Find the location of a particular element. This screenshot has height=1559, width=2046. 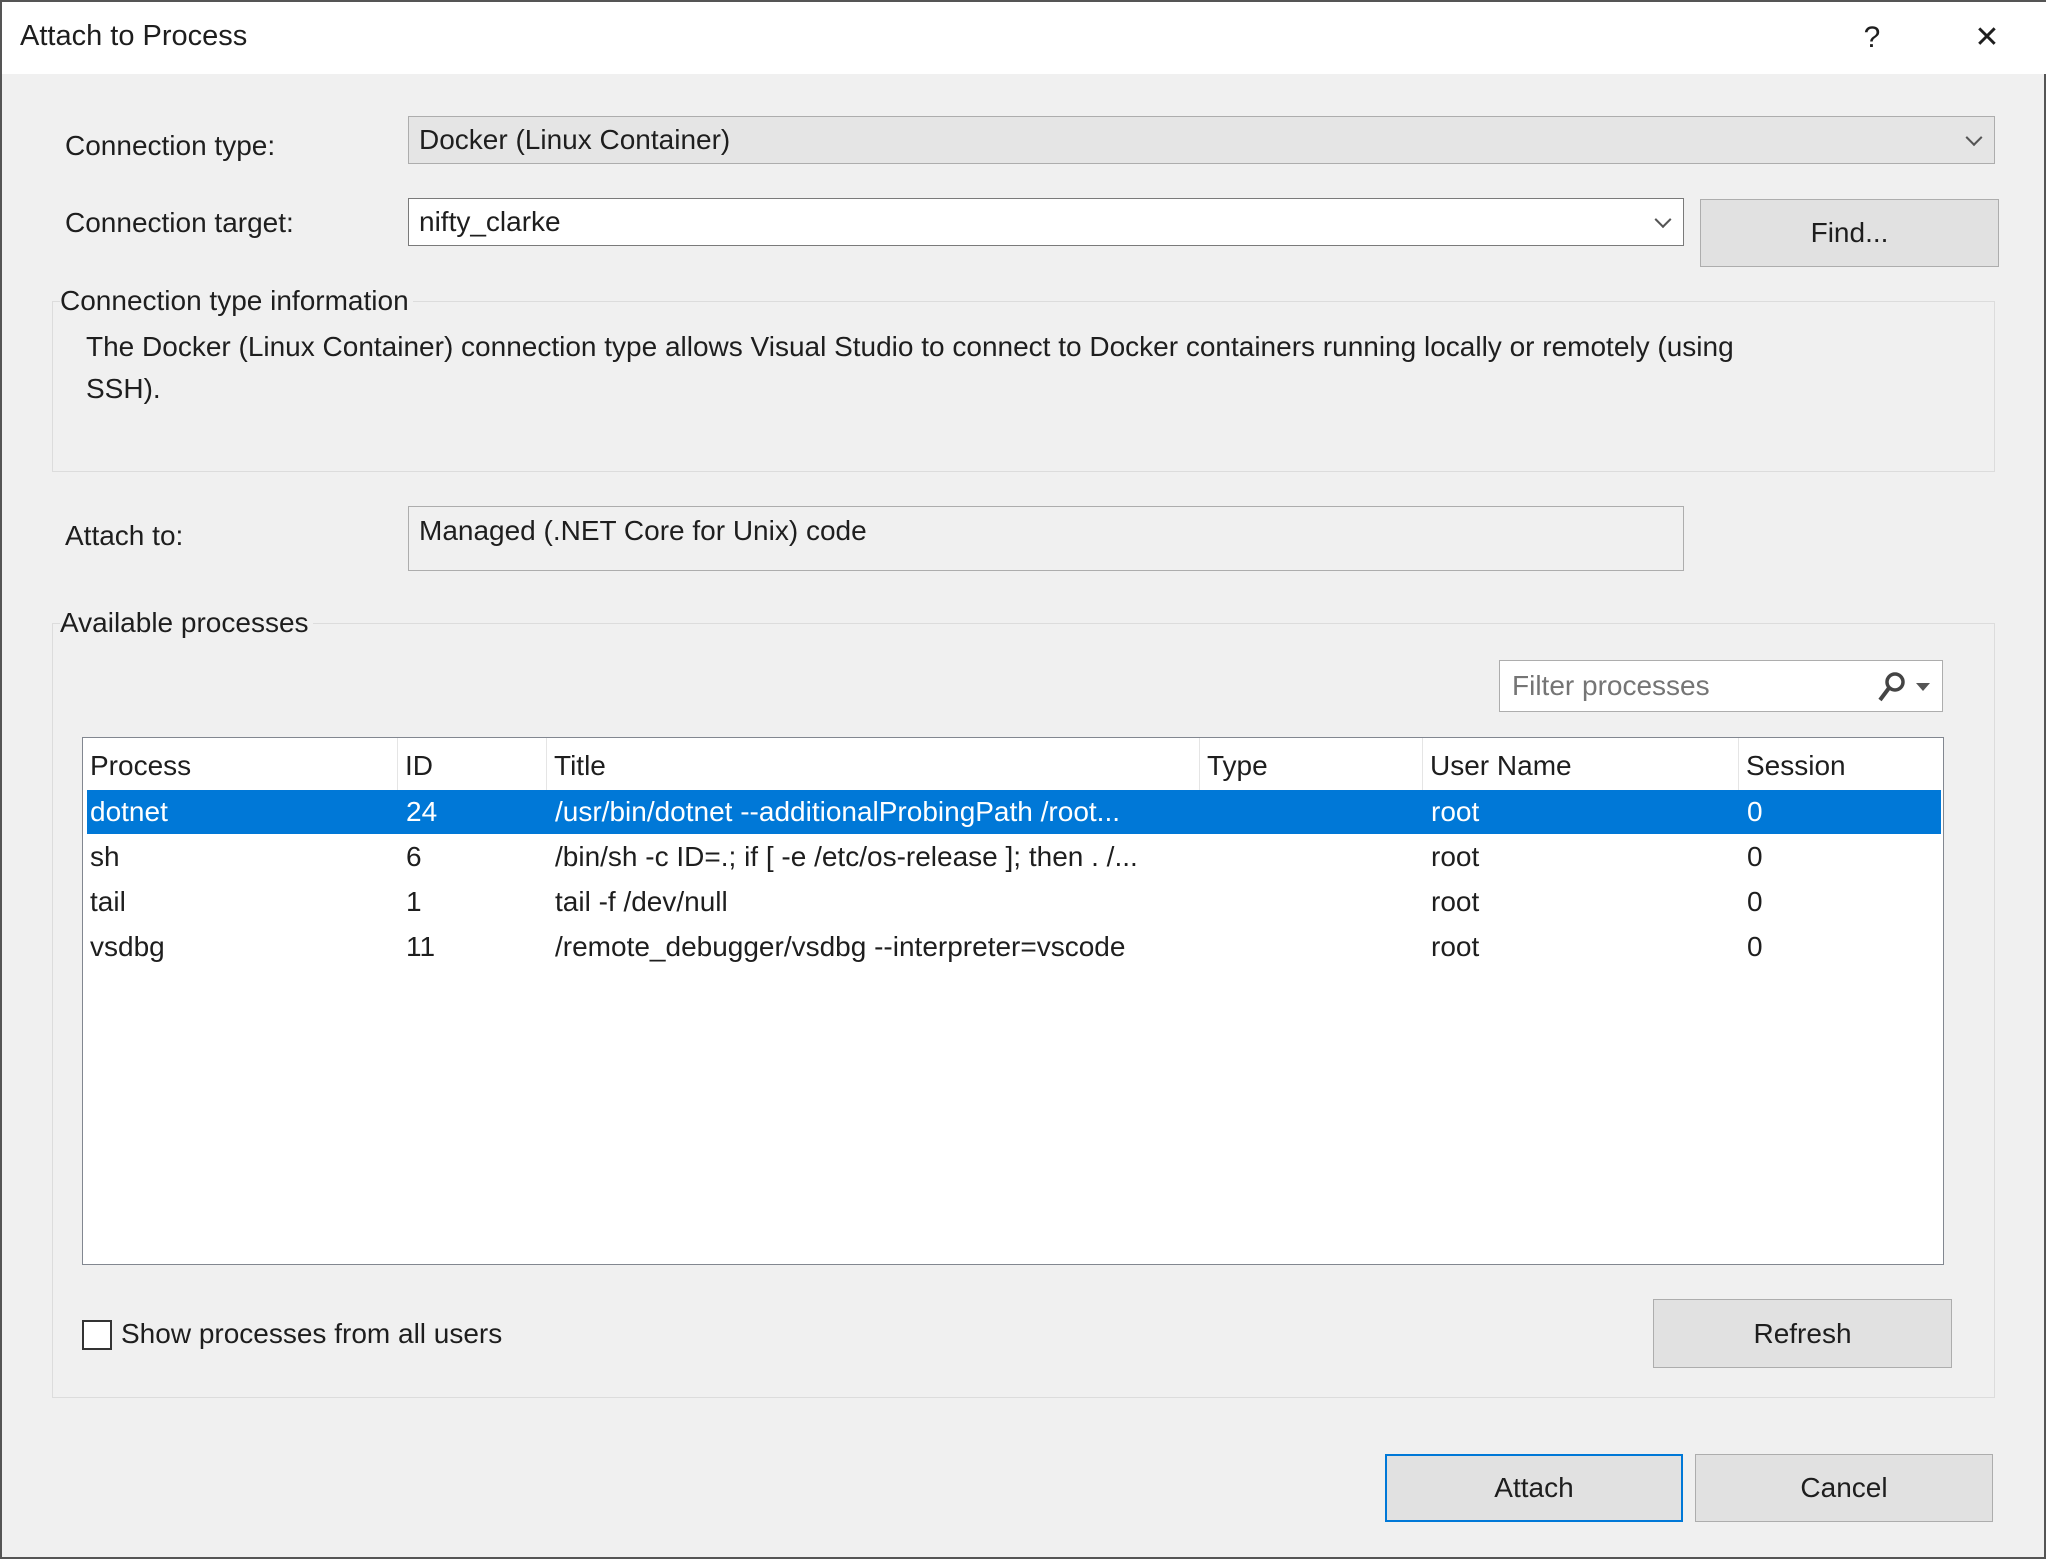

column-header-user-name: User Name is located at coordinates (1581, 764).